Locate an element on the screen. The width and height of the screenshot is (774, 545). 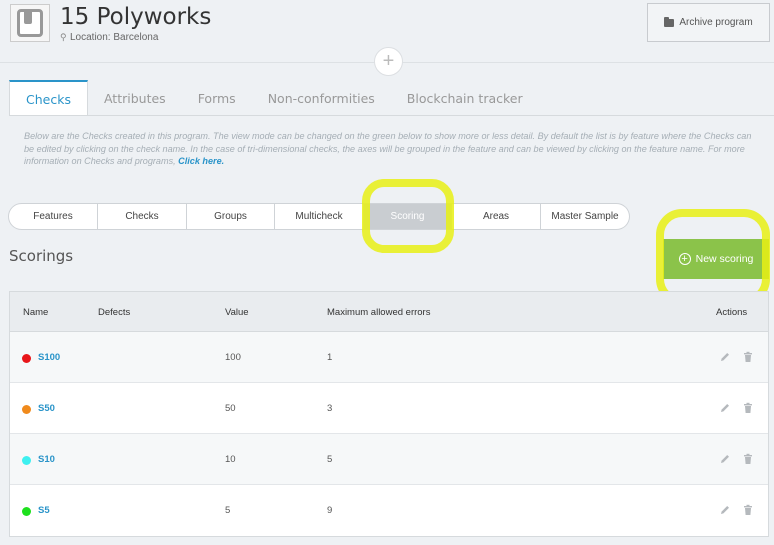
header-actions: Actions is located at coordinates (732, 312).